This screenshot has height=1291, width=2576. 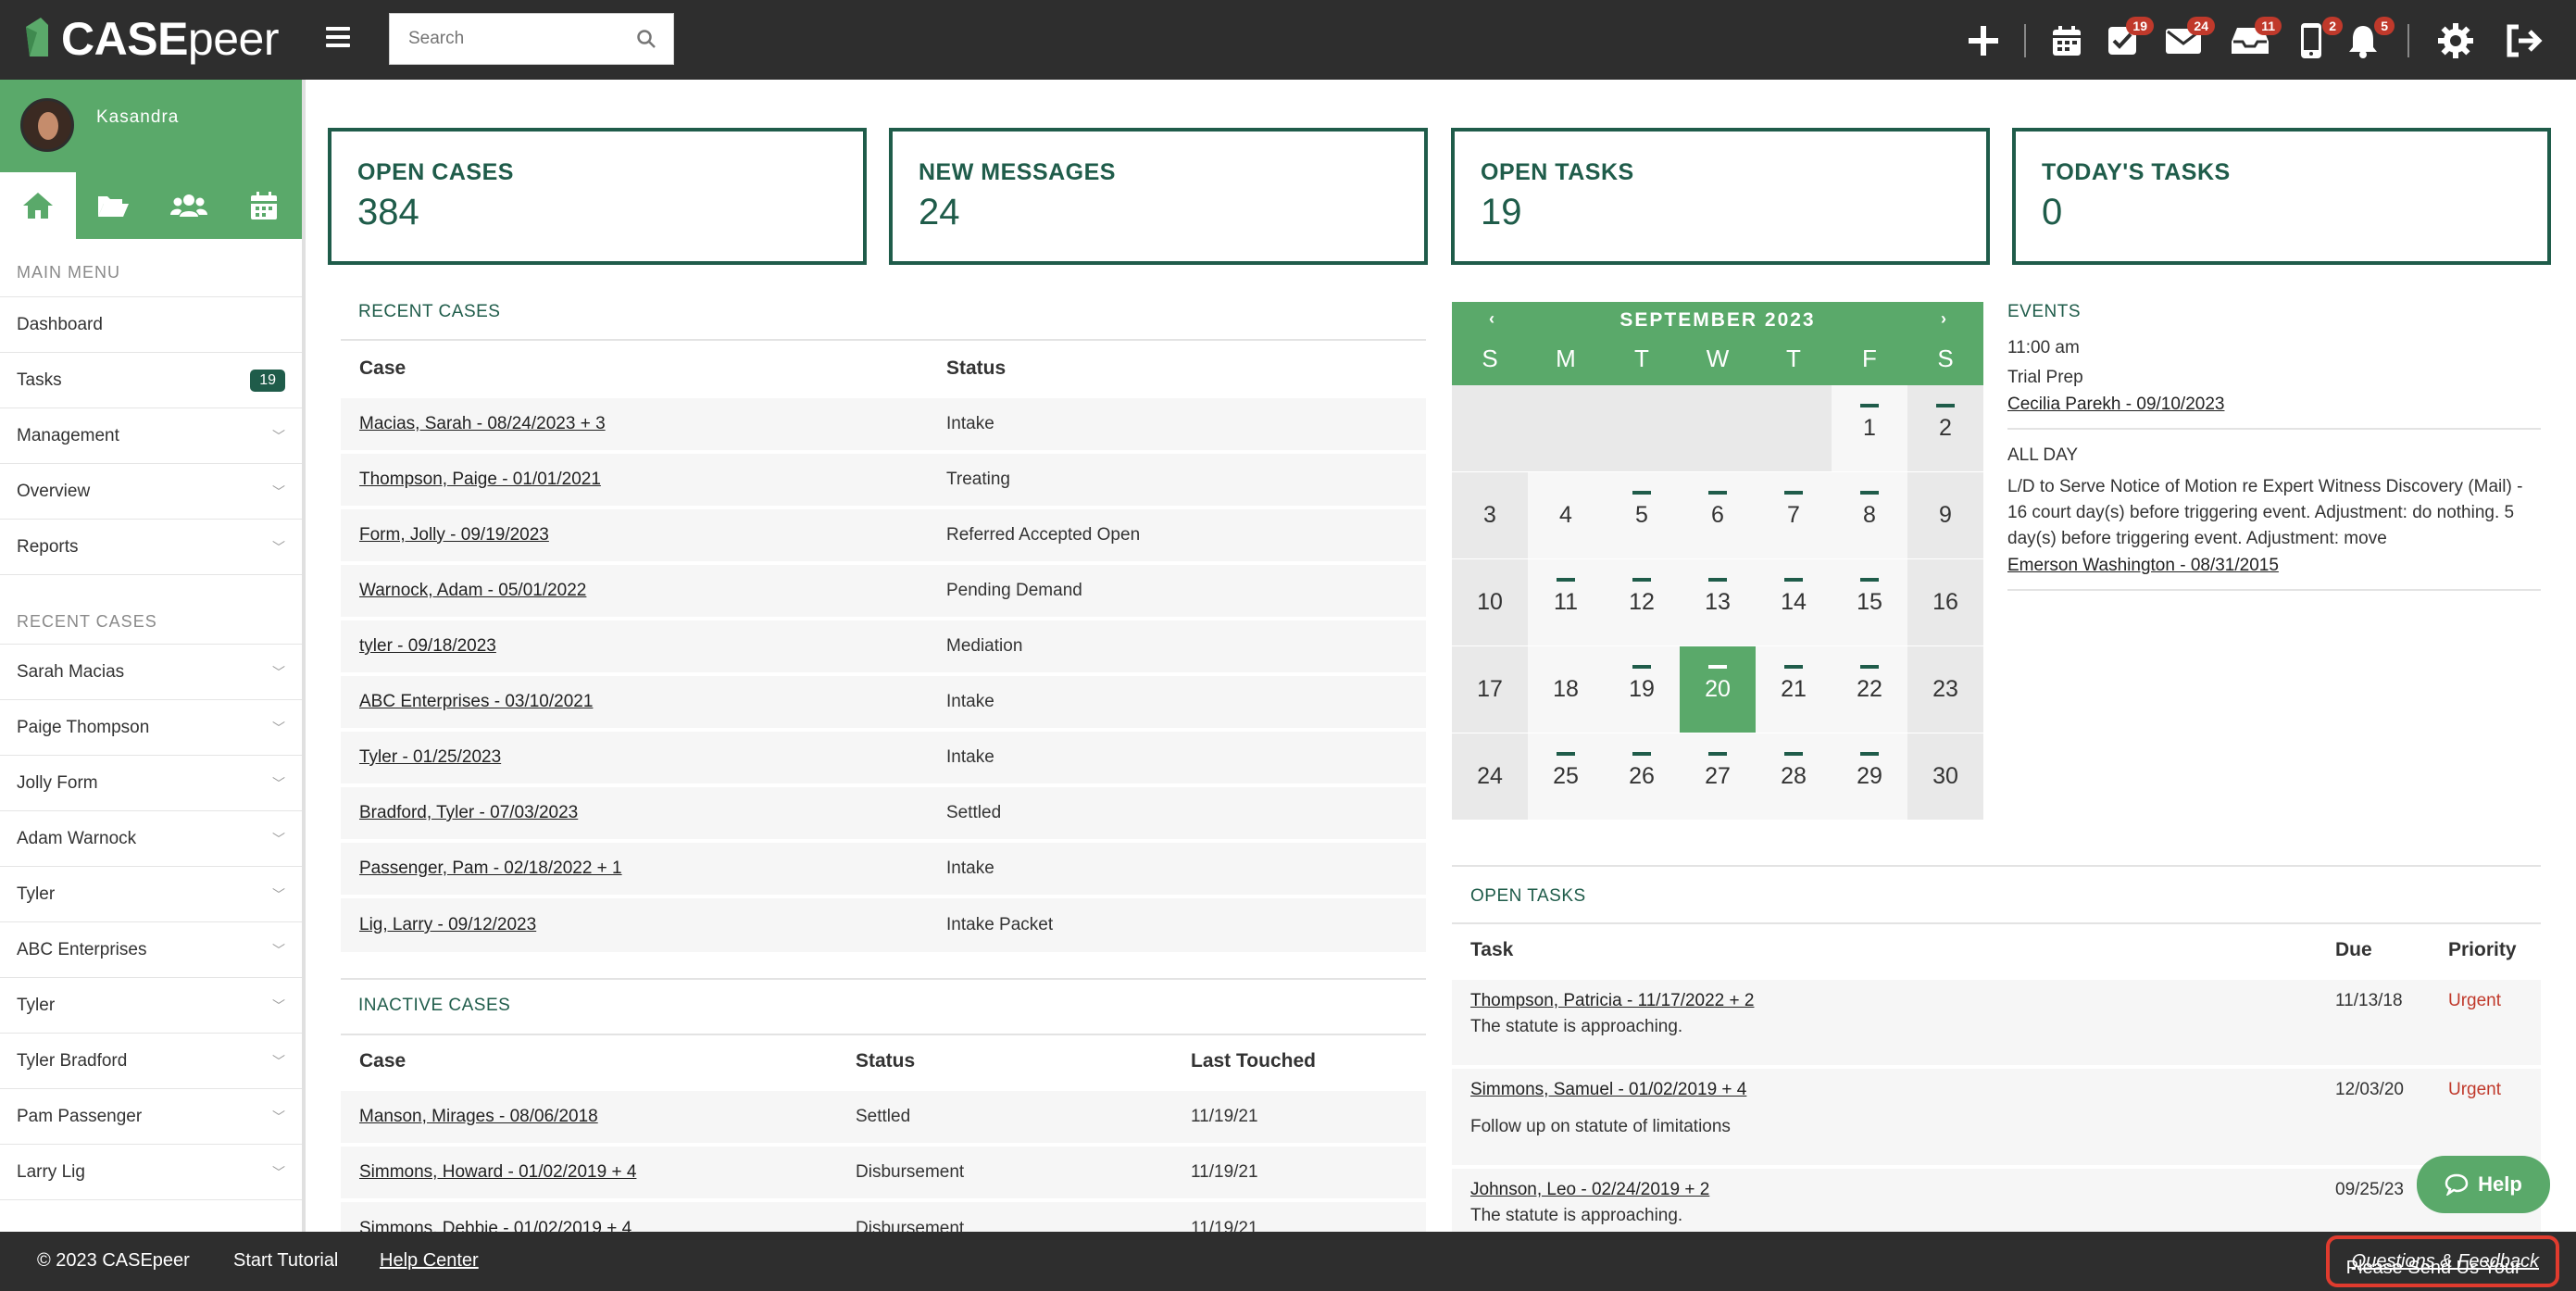 I want to click on column-header: Last Touched, so click(x=1309, y=1062).